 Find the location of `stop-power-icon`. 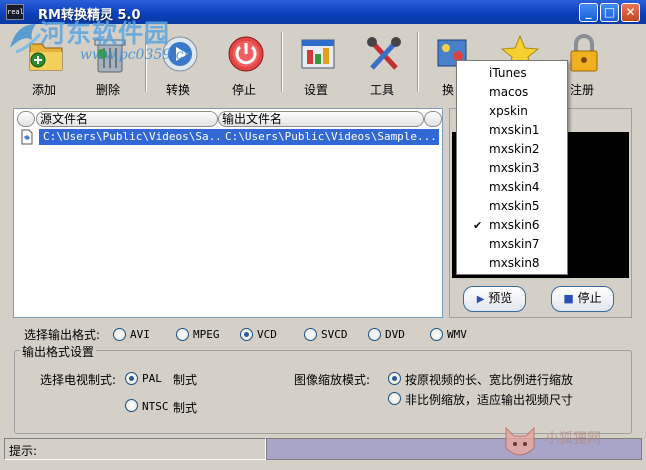

stop-power-icon is located at coordinates (246, 54).